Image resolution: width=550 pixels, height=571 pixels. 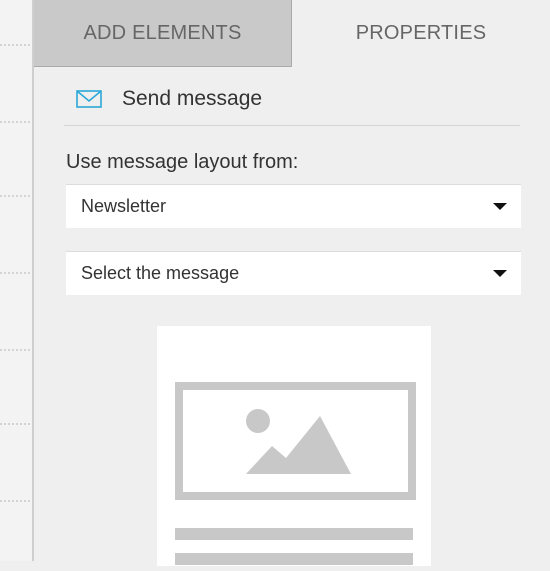 I want to click on layout-select-value: Newsletter, so click(x=124, y=206).